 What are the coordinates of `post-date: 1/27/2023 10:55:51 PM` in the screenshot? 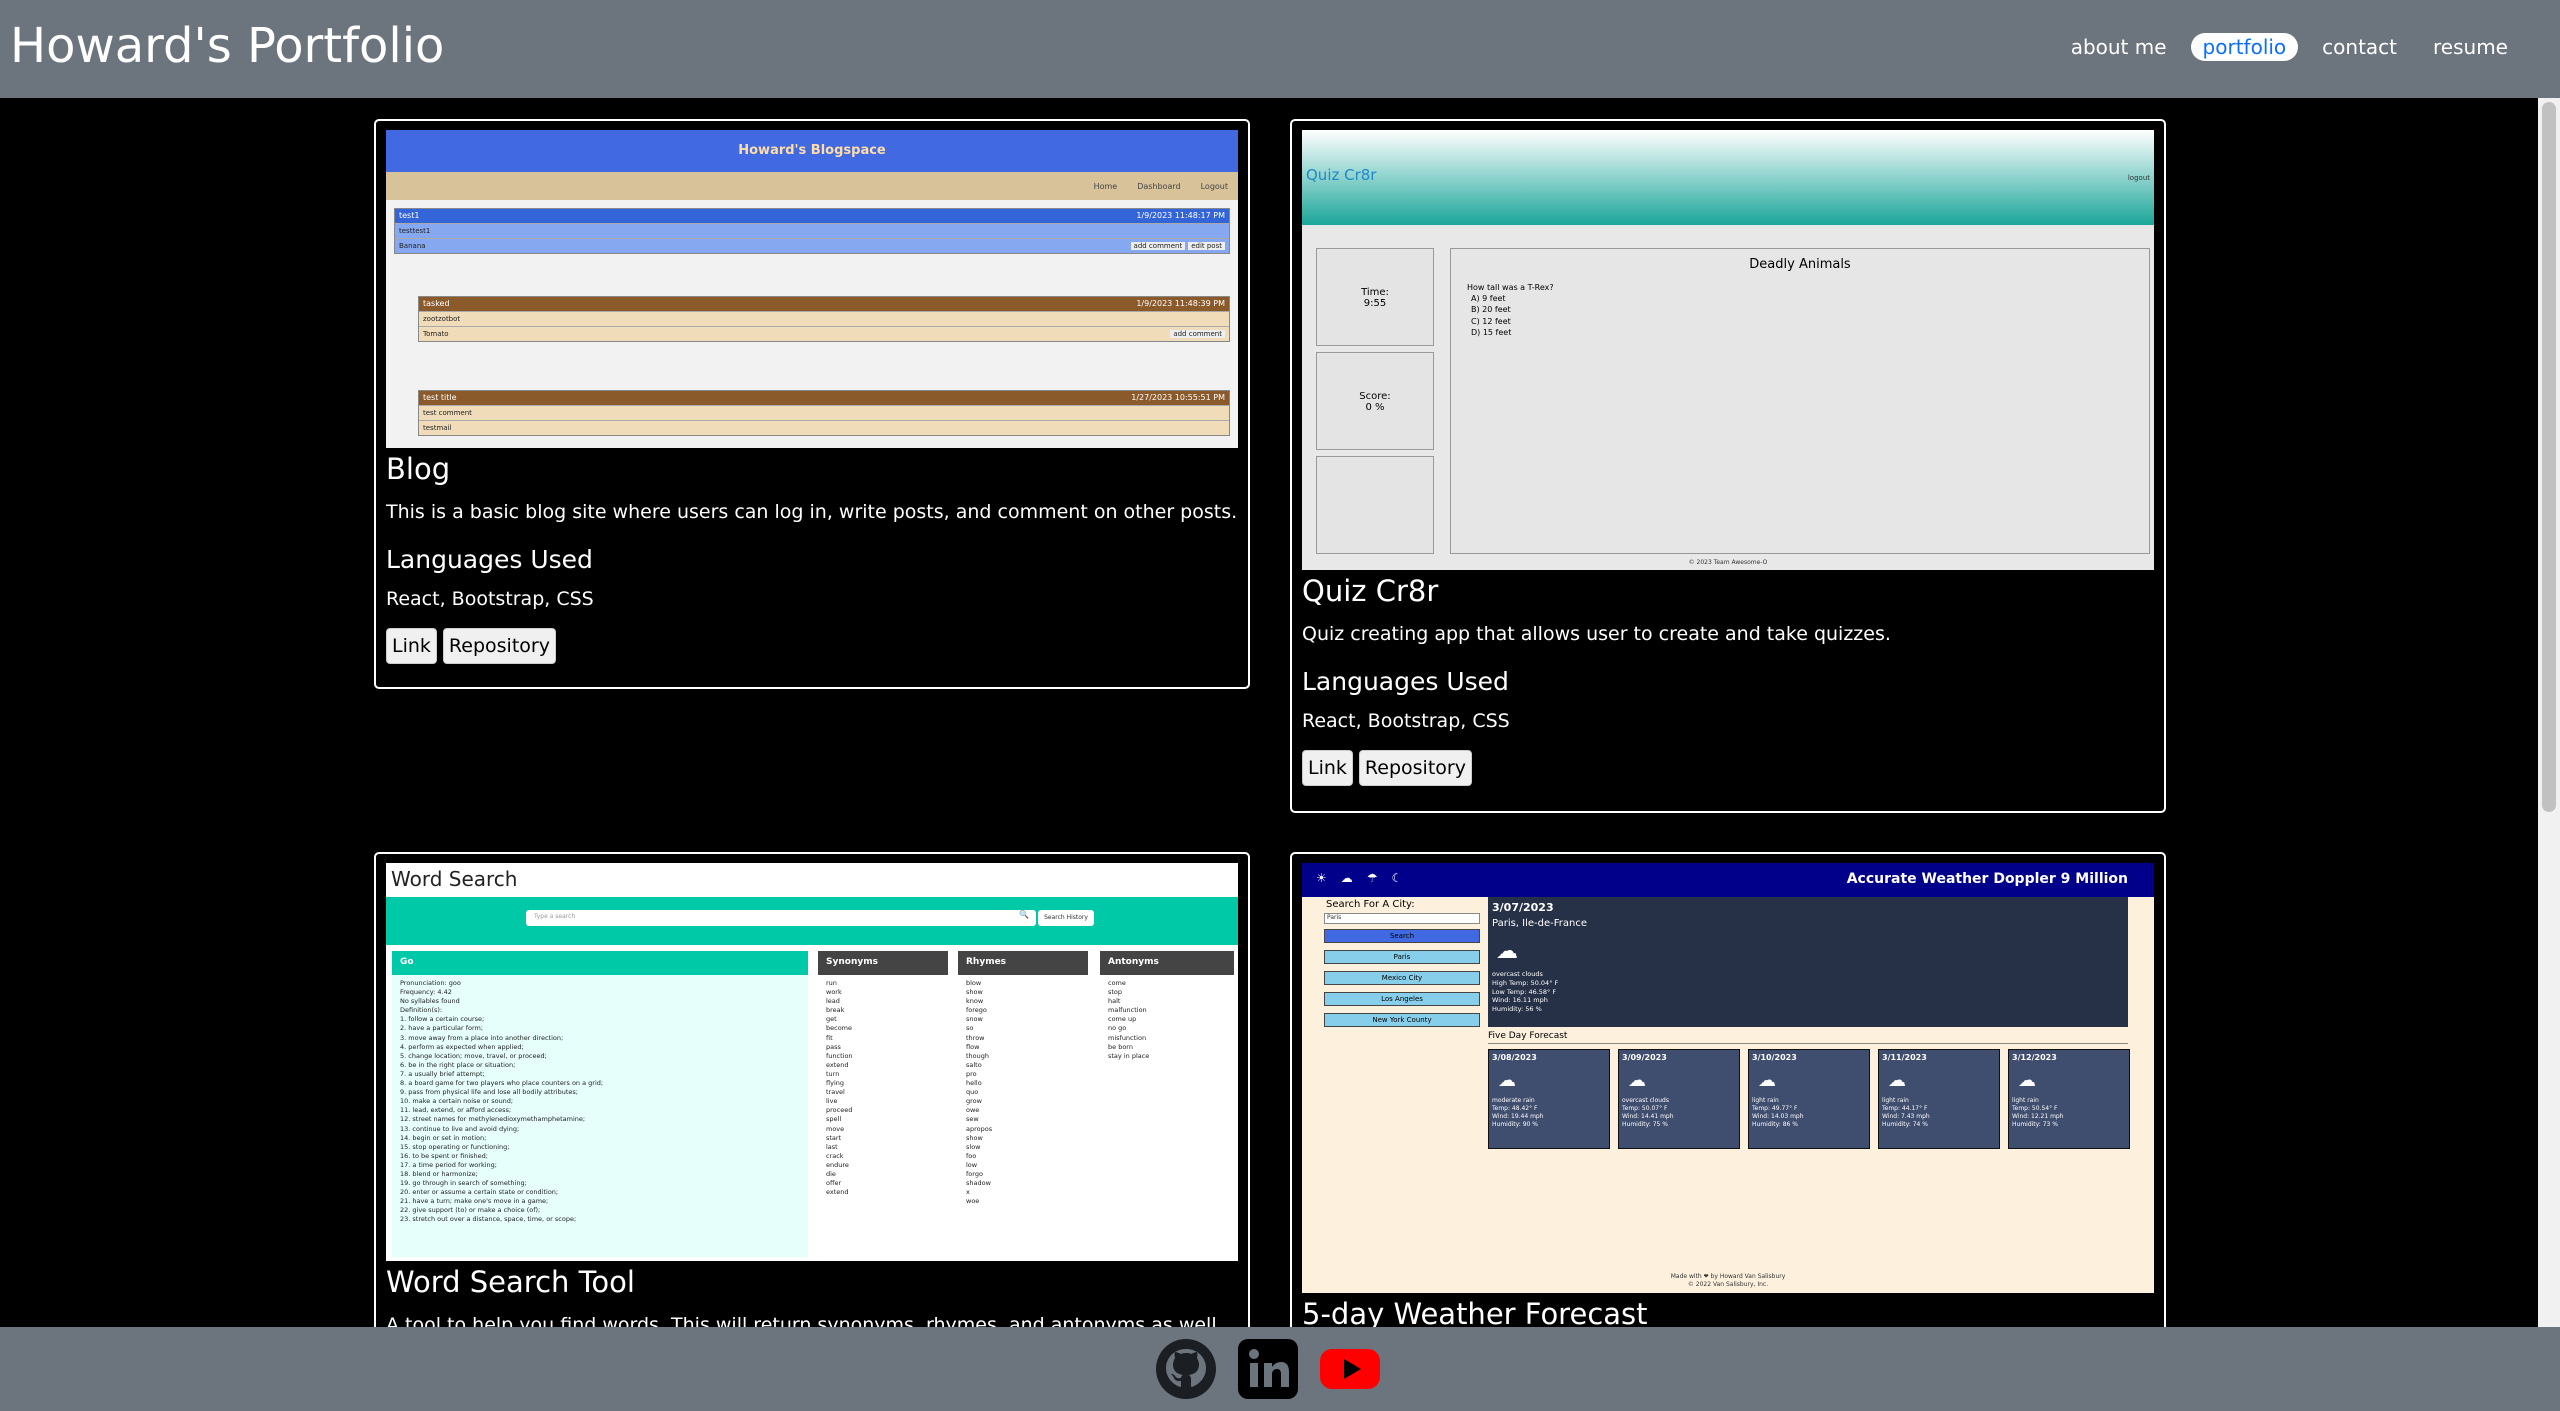 It's located at (1178, 397).